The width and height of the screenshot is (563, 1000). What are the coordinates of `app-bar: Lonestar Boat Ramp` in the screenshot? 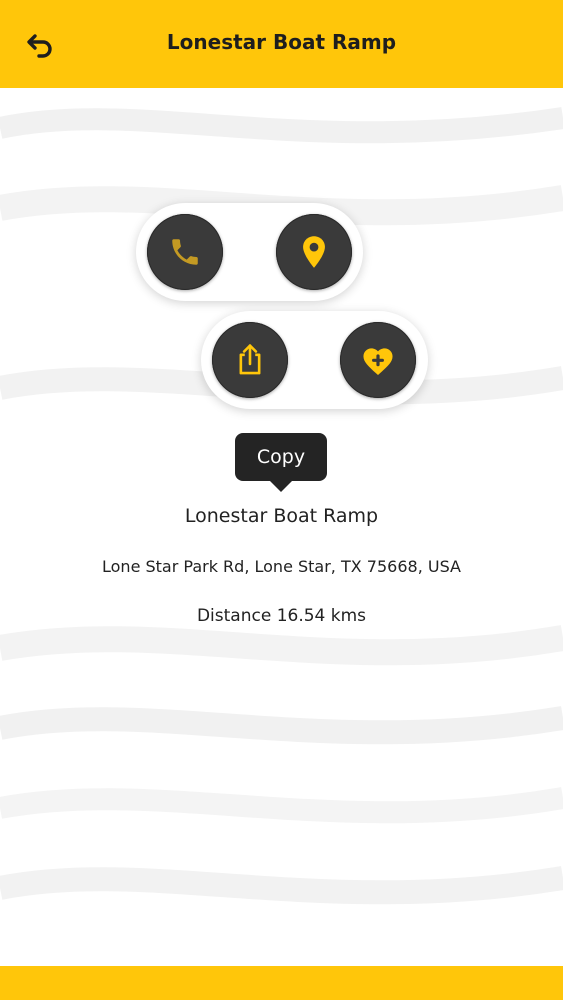 It's located at (281, 44).